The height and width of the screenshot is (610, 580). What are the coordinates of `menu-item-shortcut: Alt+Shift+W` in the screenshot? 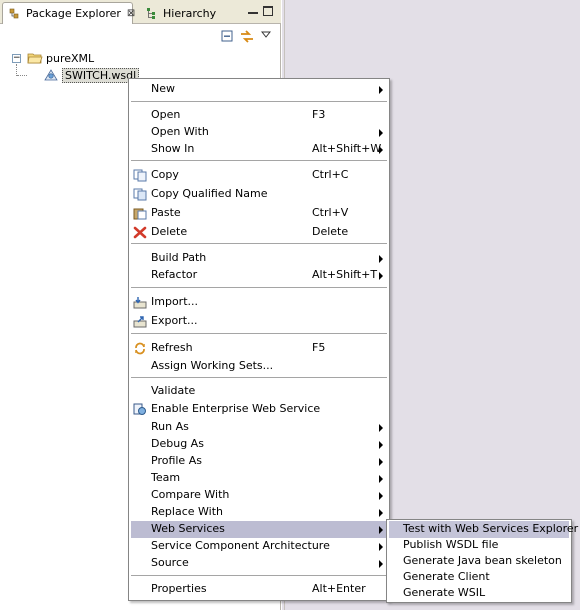 It's located at (347, 148).